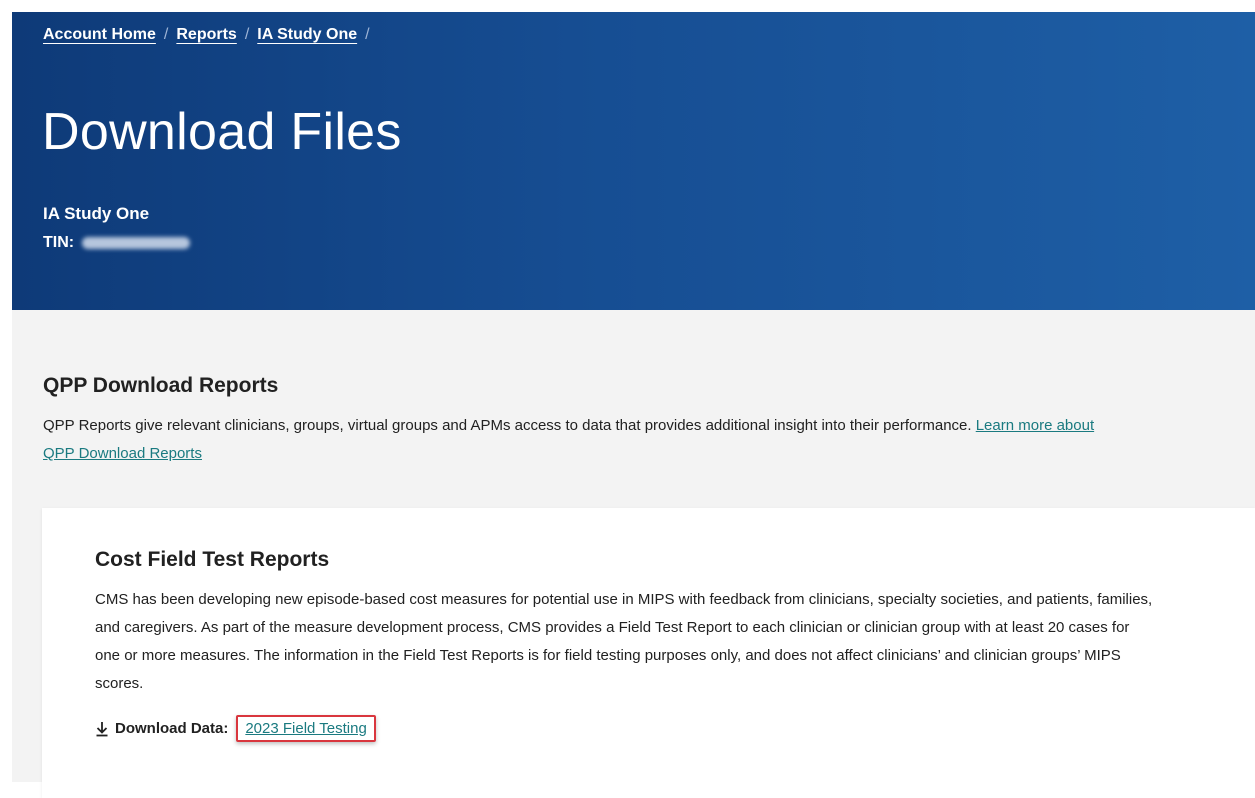  I want to click on breadcrumb-reports: Reports, so click(206, 35).